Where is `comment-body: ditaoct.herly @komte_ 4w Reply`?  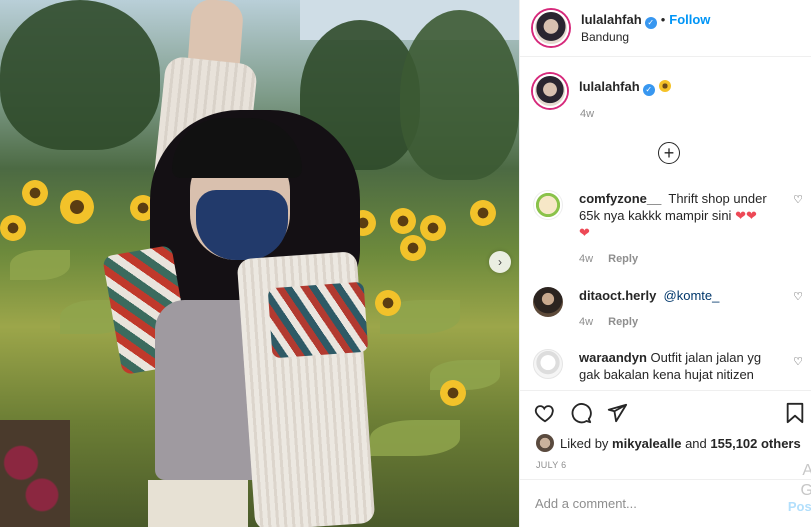 comment-body: ditaoct.herly @komte_ 4w Reply is located at coordinates (677, 309).